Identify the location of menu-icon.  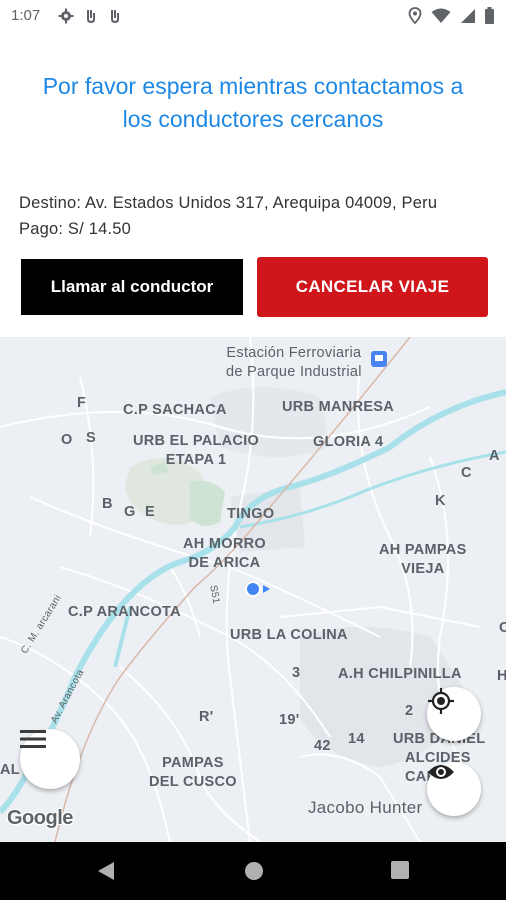
(33, 739).